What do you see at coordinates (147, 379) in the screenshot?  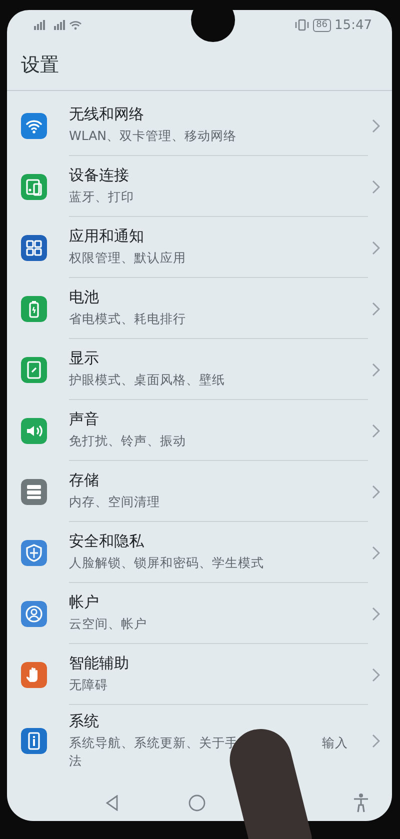 I see `setting-subtitle: 护眼模式、桌面风格、壁纸` at bounding box center [147, 379].